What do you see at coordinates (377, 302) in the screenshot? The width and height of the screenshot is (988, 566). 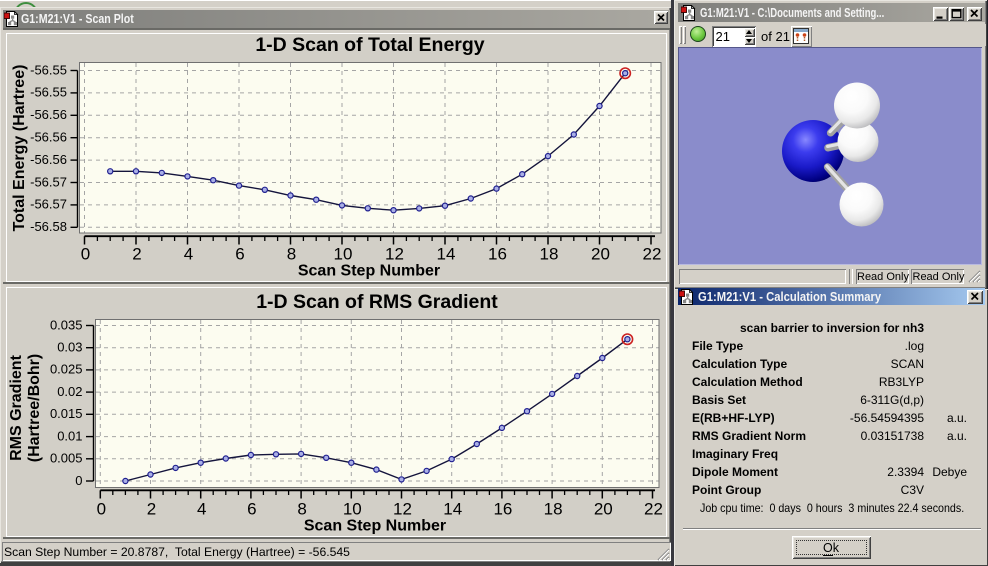 I see `svg-text: 1-D Scan of RMS Gradient` at bounding box center [377, 302].